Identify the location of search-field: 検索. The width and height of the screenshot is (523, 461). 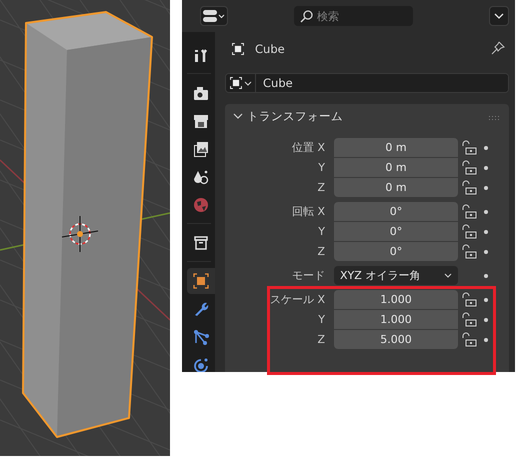
(353, 16).